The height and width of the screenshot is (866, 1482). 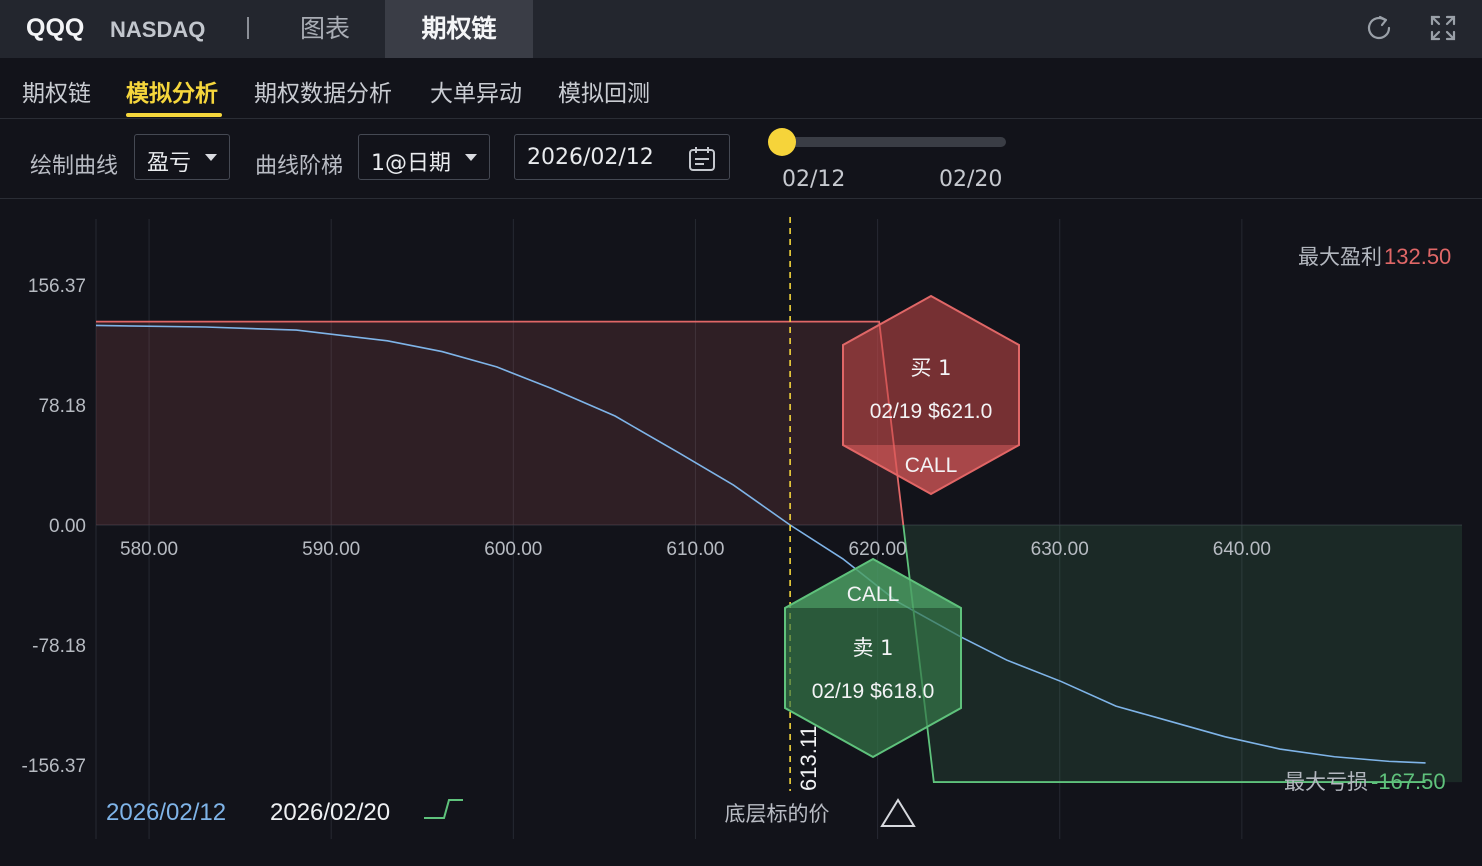 What do you see at coordinates (331, 549) in the screenshot?
I see `x-tick-label: 590.00` at bounding box center [331, 549].